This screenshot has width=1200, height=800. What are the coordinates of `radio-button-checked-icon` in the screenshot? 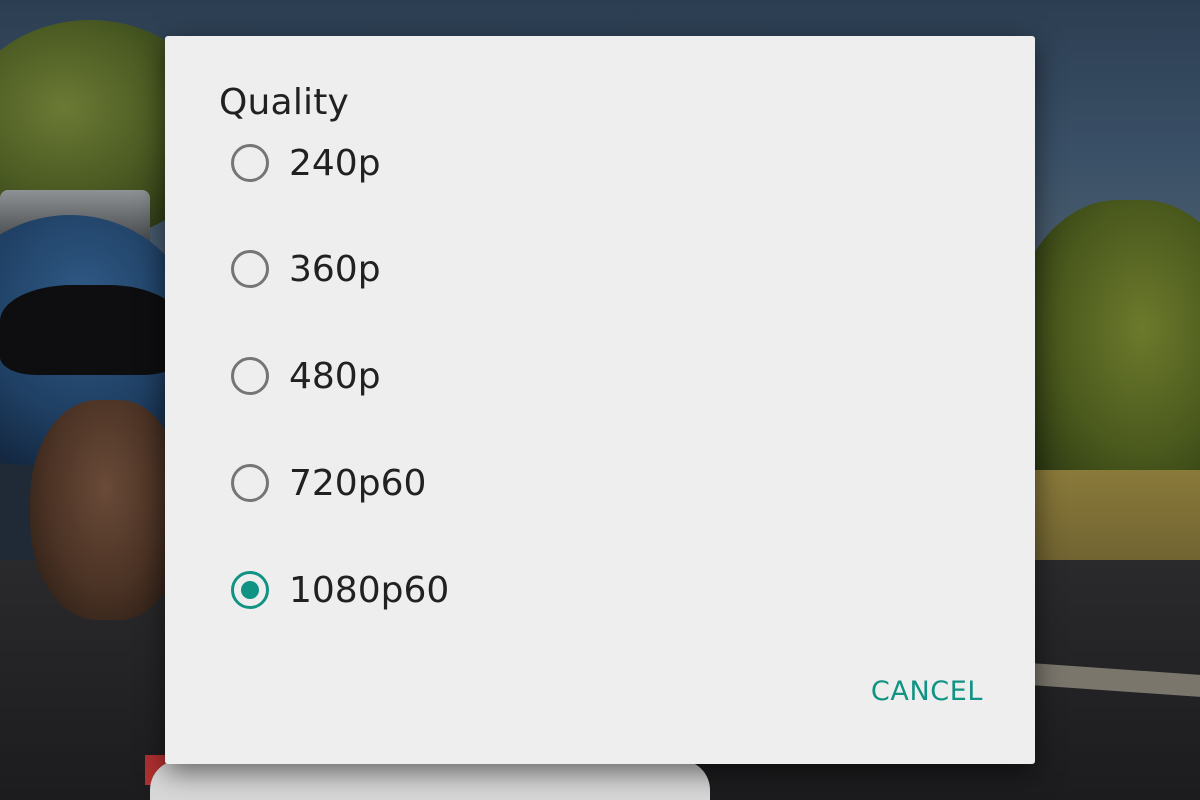 It's located at (250, 590).